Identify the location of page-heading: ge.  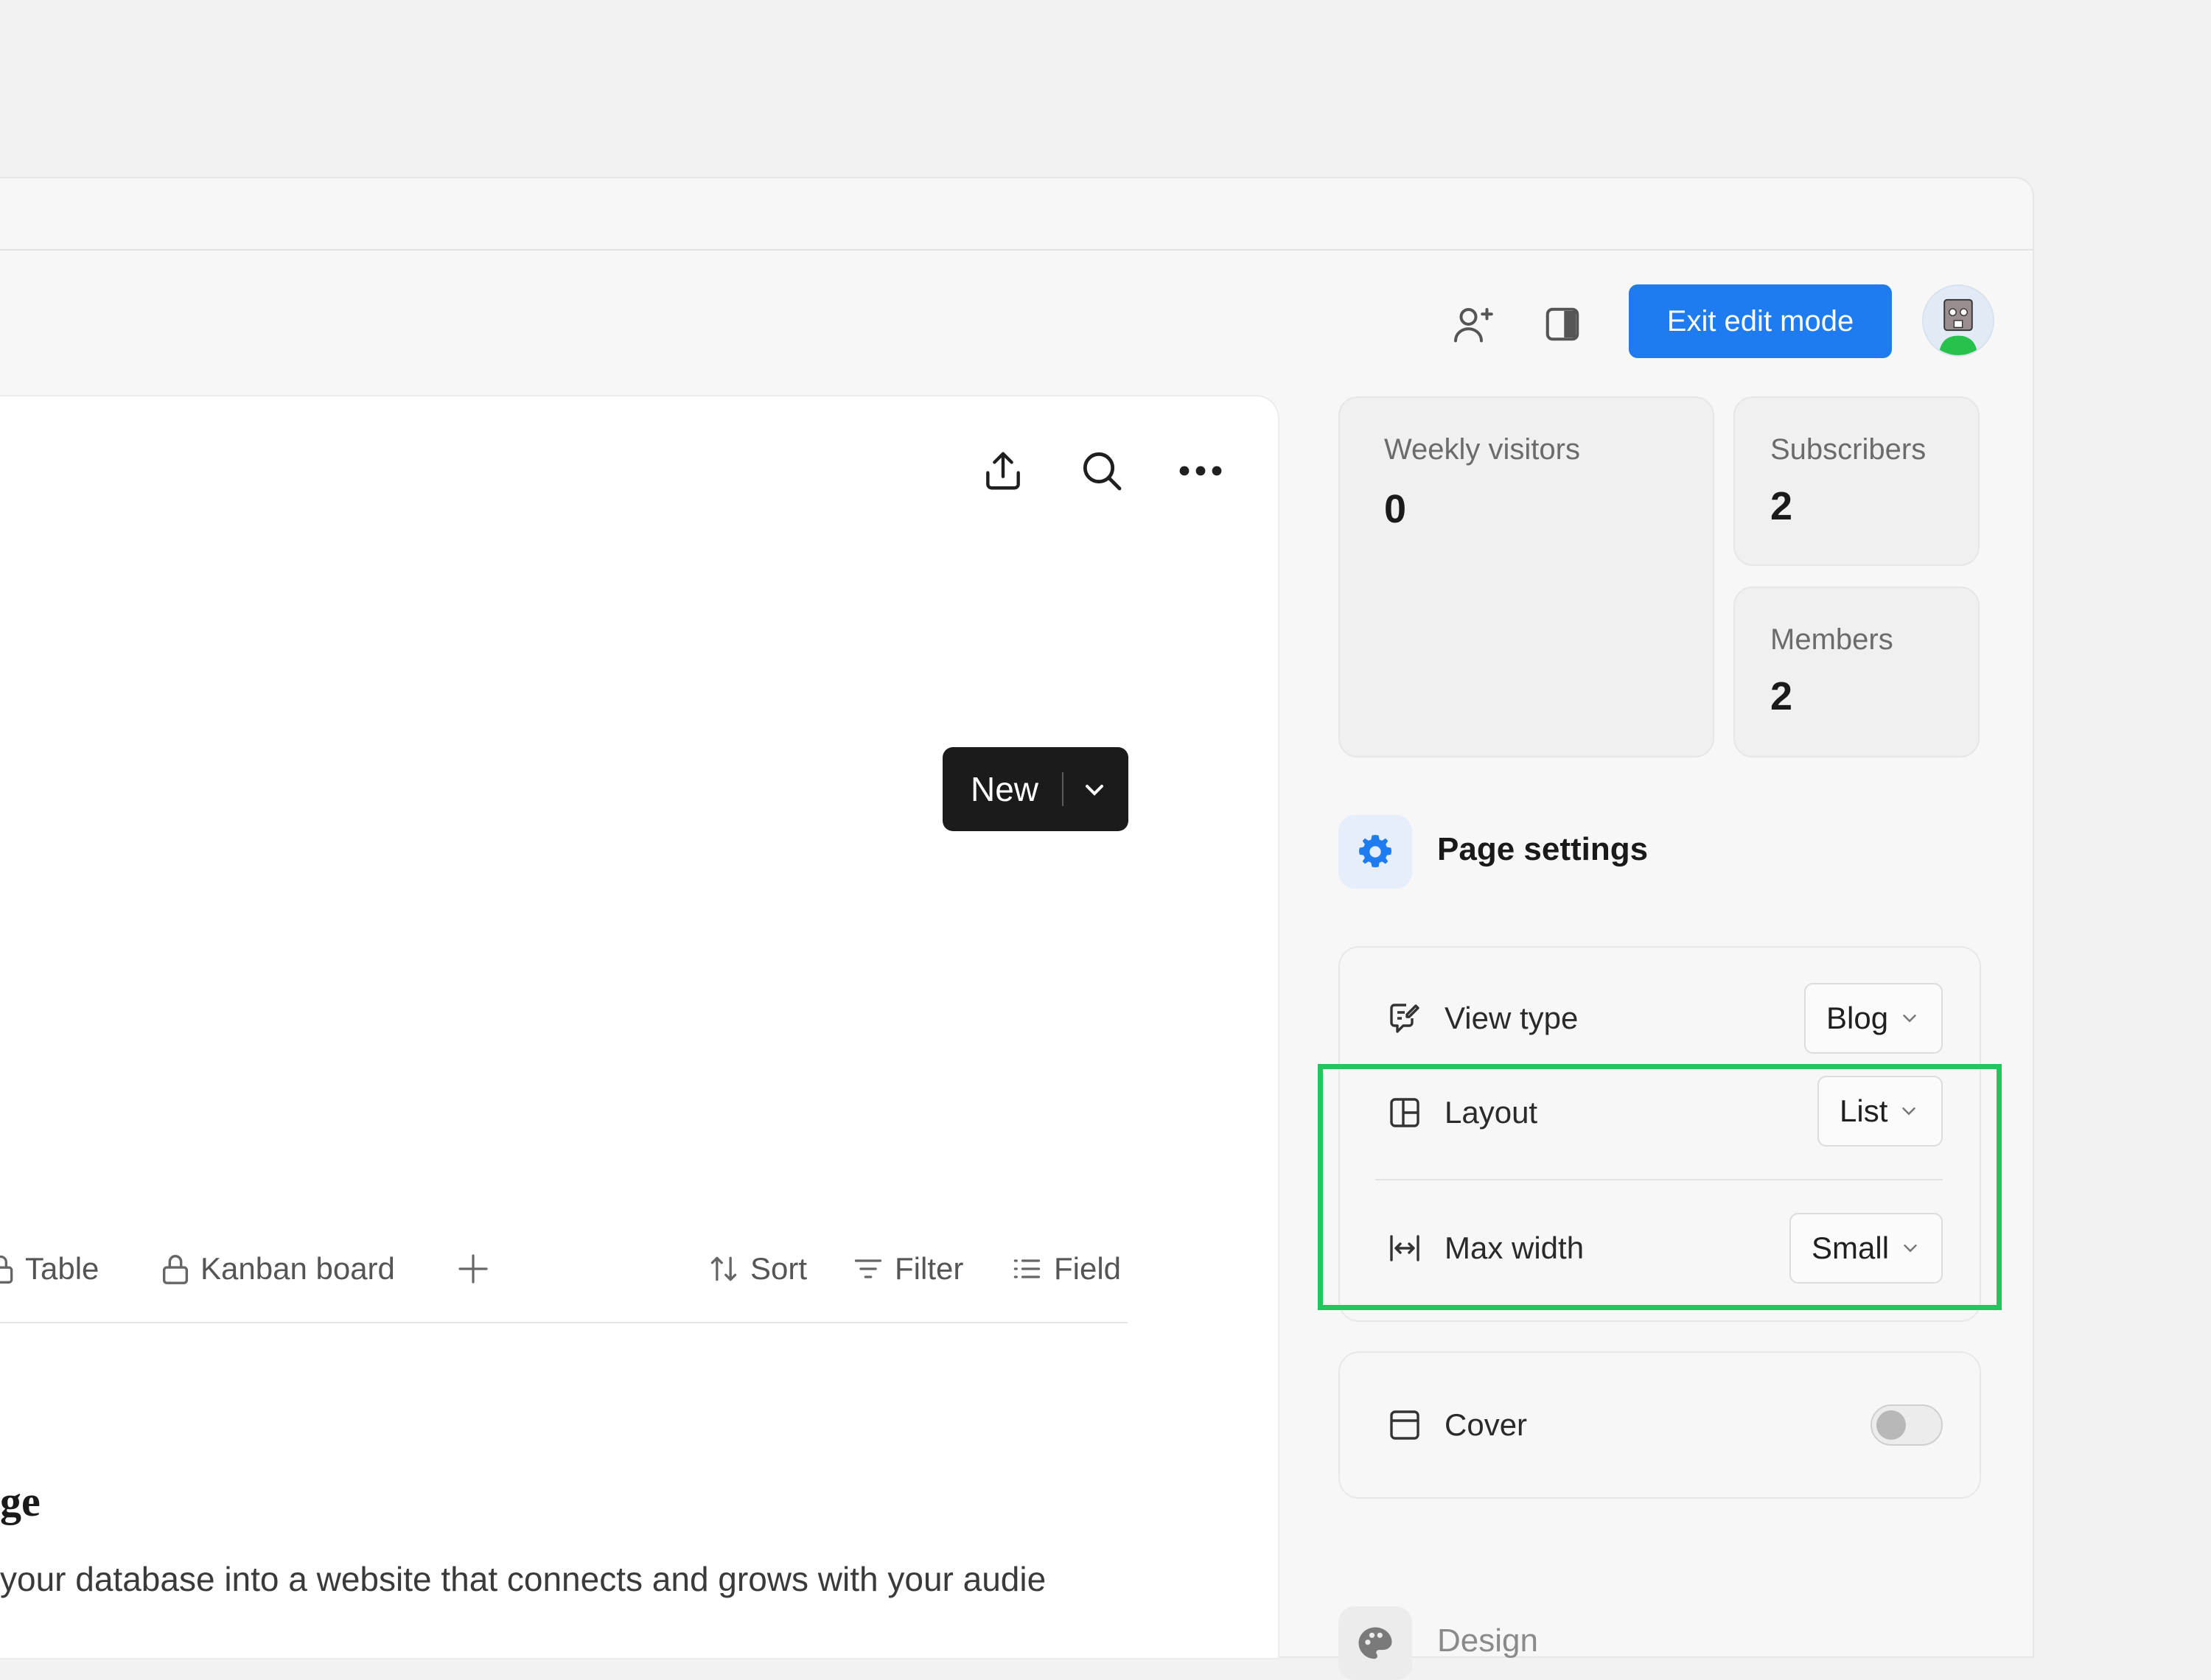
(20, 1501).